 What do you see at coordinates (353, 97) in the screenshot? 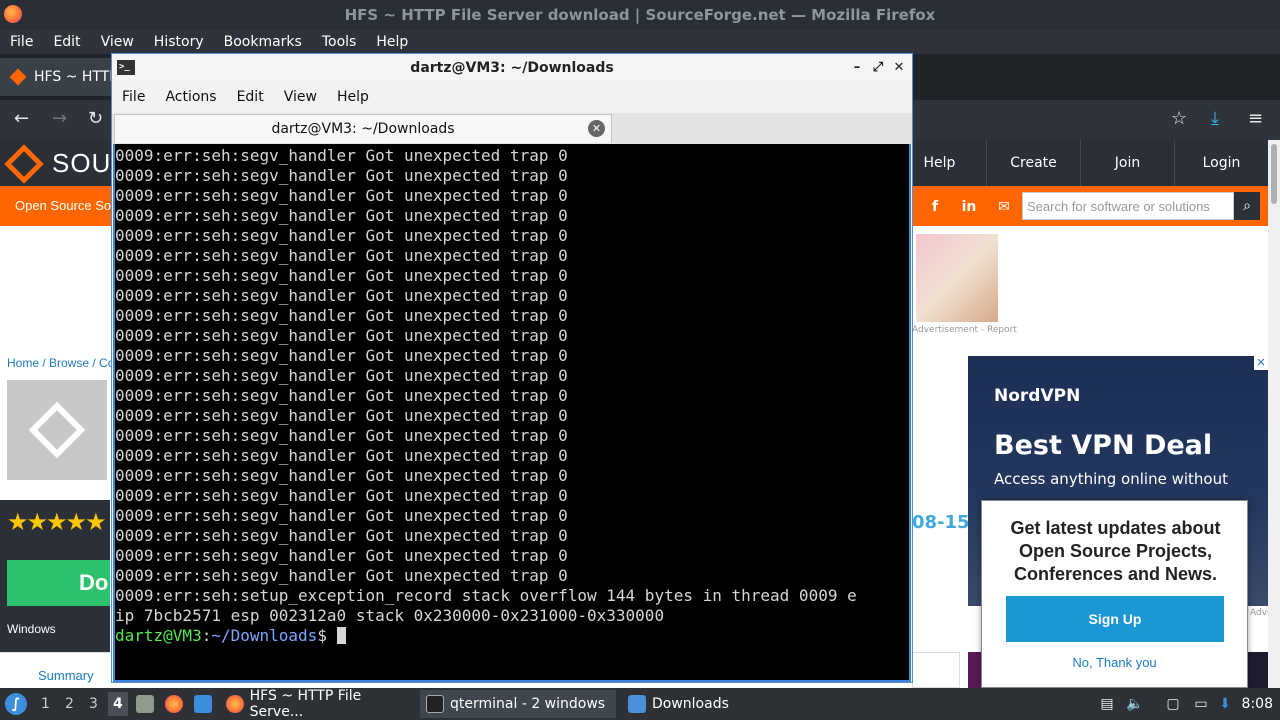
I see `qterminal-menu-help: Help` at bounding box center [353, 97].